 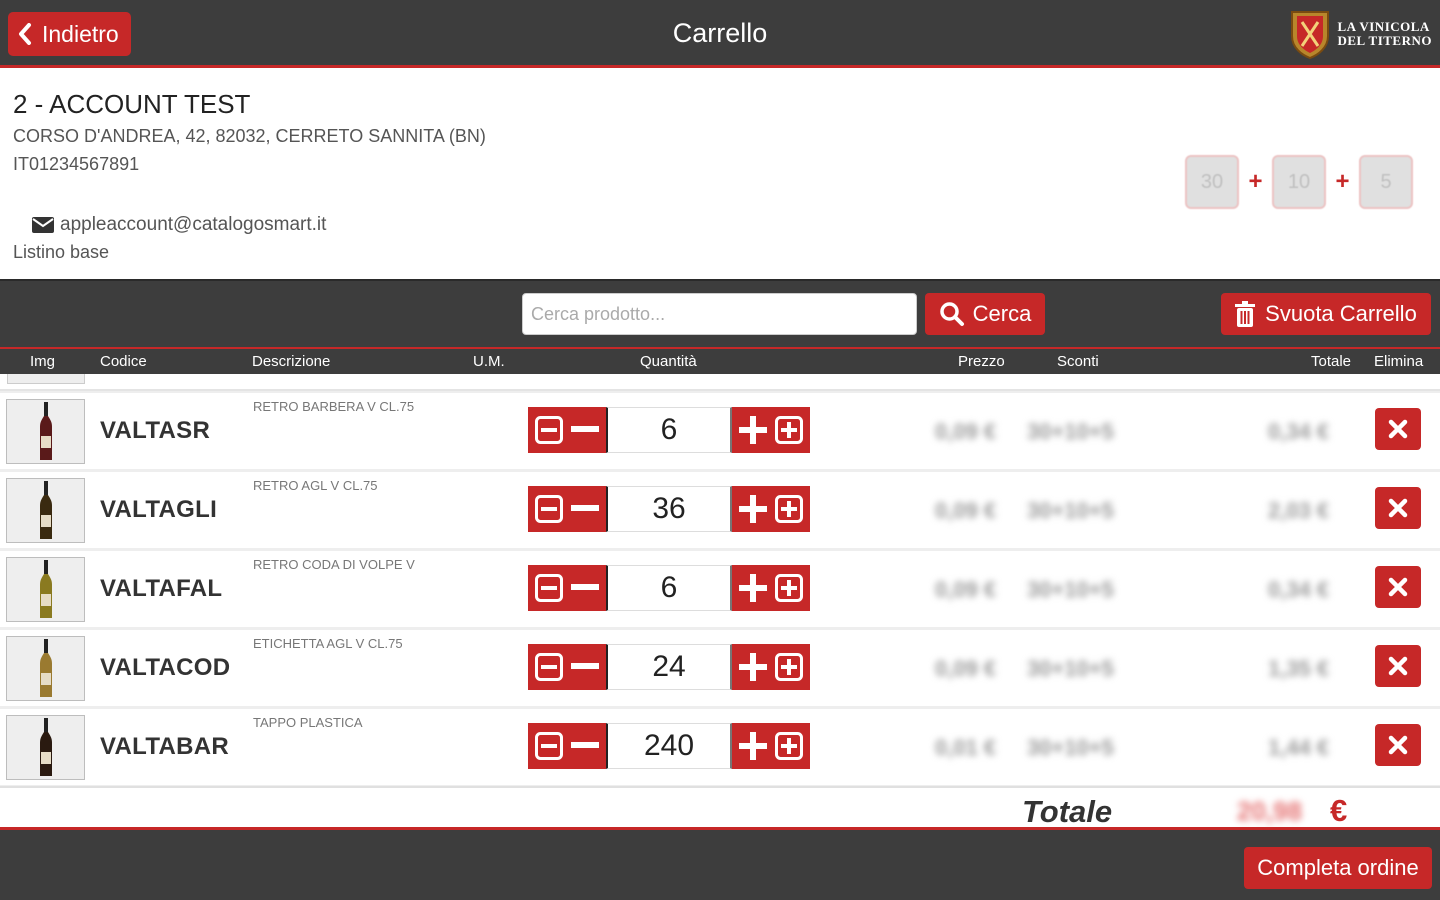 What do you see at coordinates (1331, 361) in the screenshot?
I see `col-total: Totale` at bounding box center [1331, 361].